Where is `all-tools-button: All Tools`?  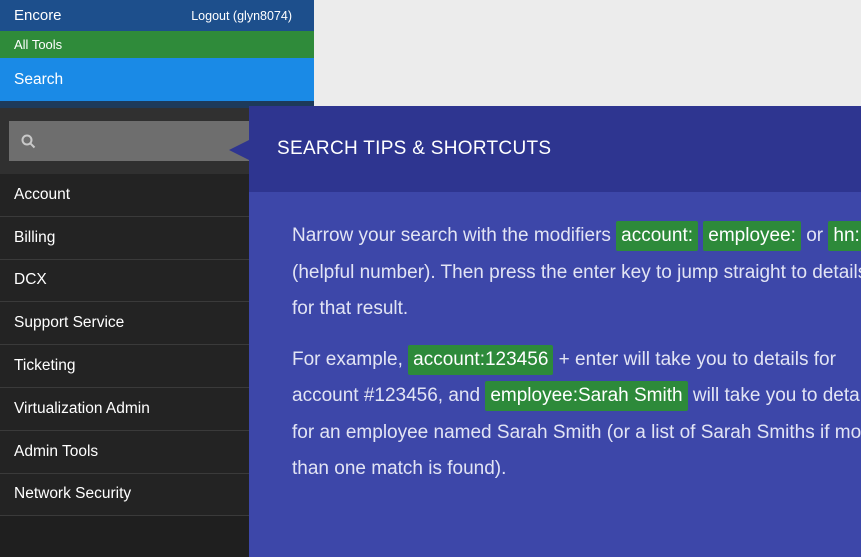
all-tools-button: All Tools is located at coordinates (157, 44).